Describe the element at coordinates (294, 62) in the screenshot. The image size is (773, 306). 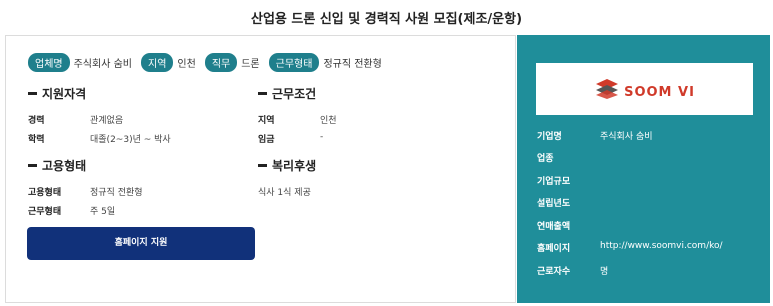
I see `tag-worktype-label: 근무형태` at that location.